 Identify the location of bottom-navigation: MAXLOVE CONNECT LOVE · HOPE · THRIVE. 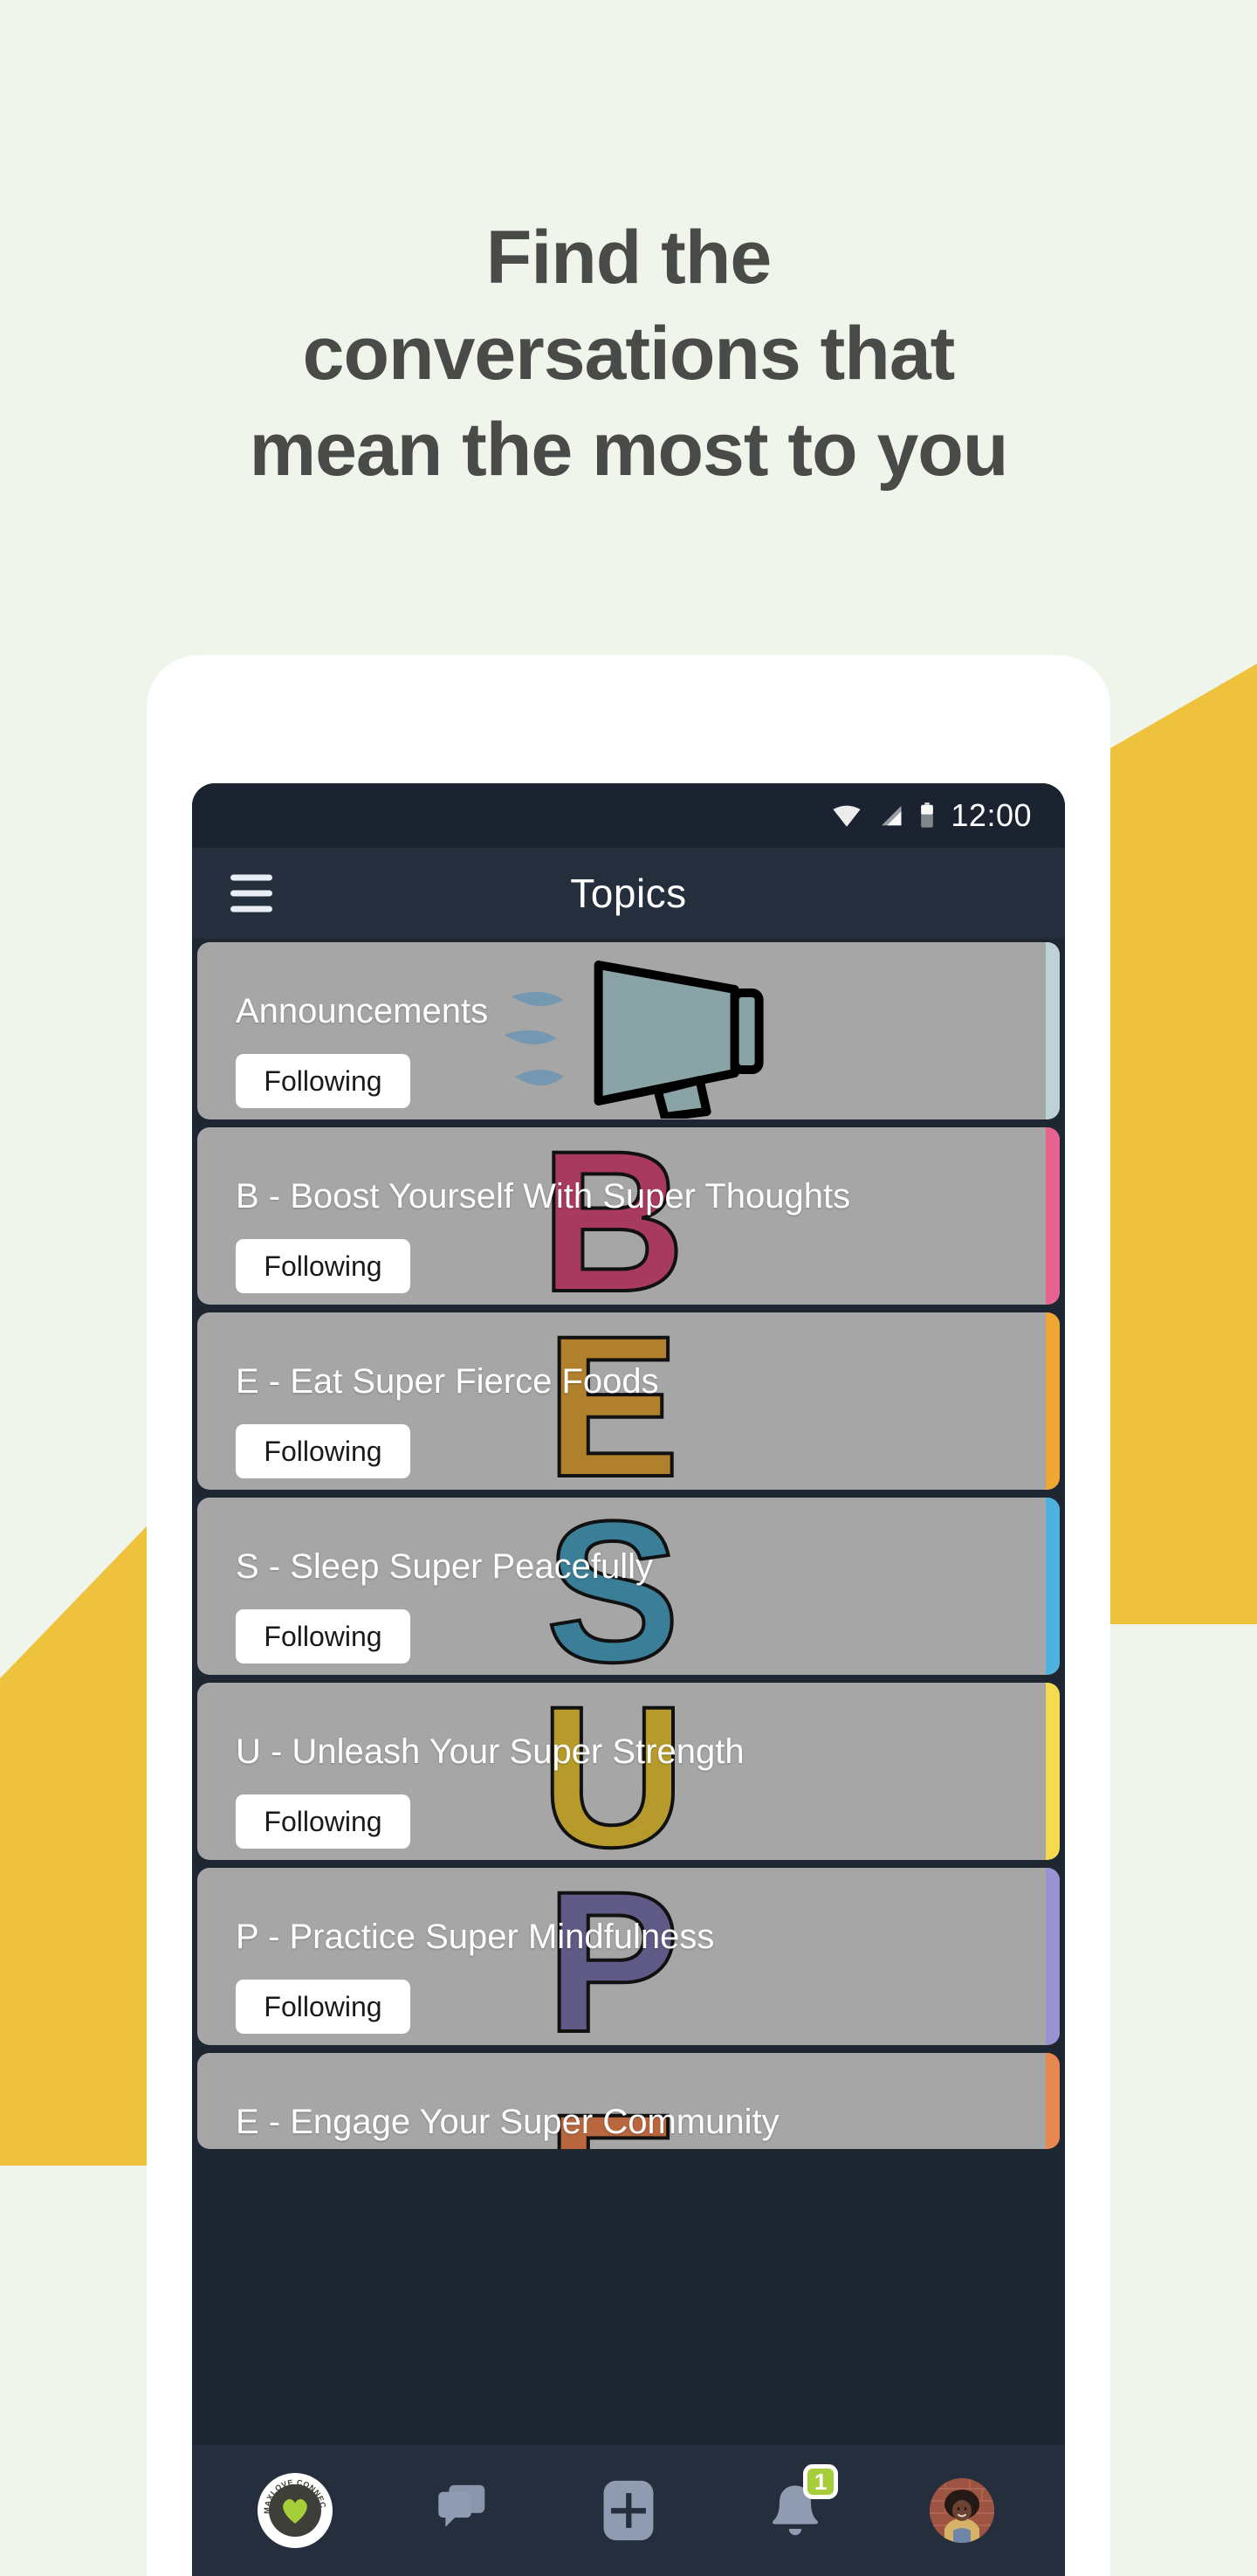
(628, 2510).